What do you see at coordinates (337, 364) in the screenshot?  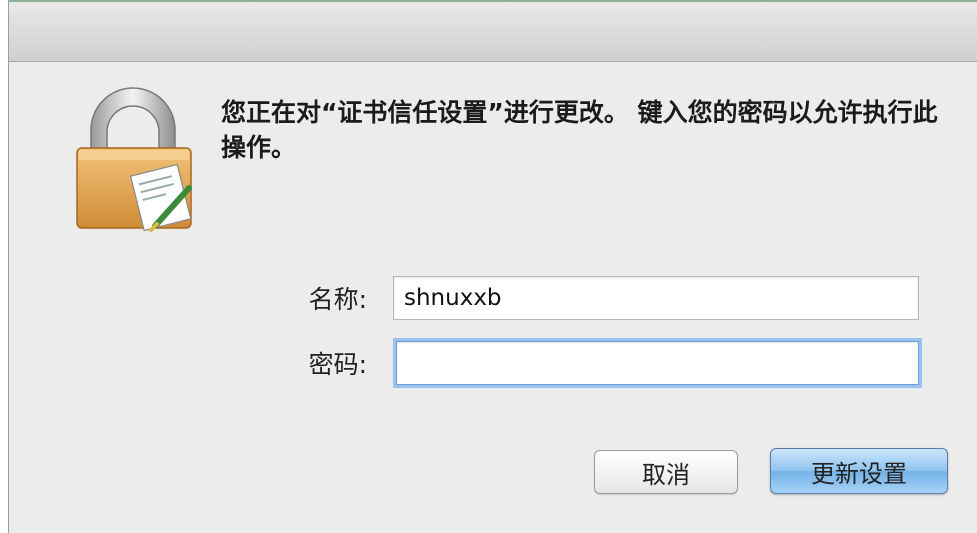 I see `password-label: 密码:` at bounding box center [337, 364].